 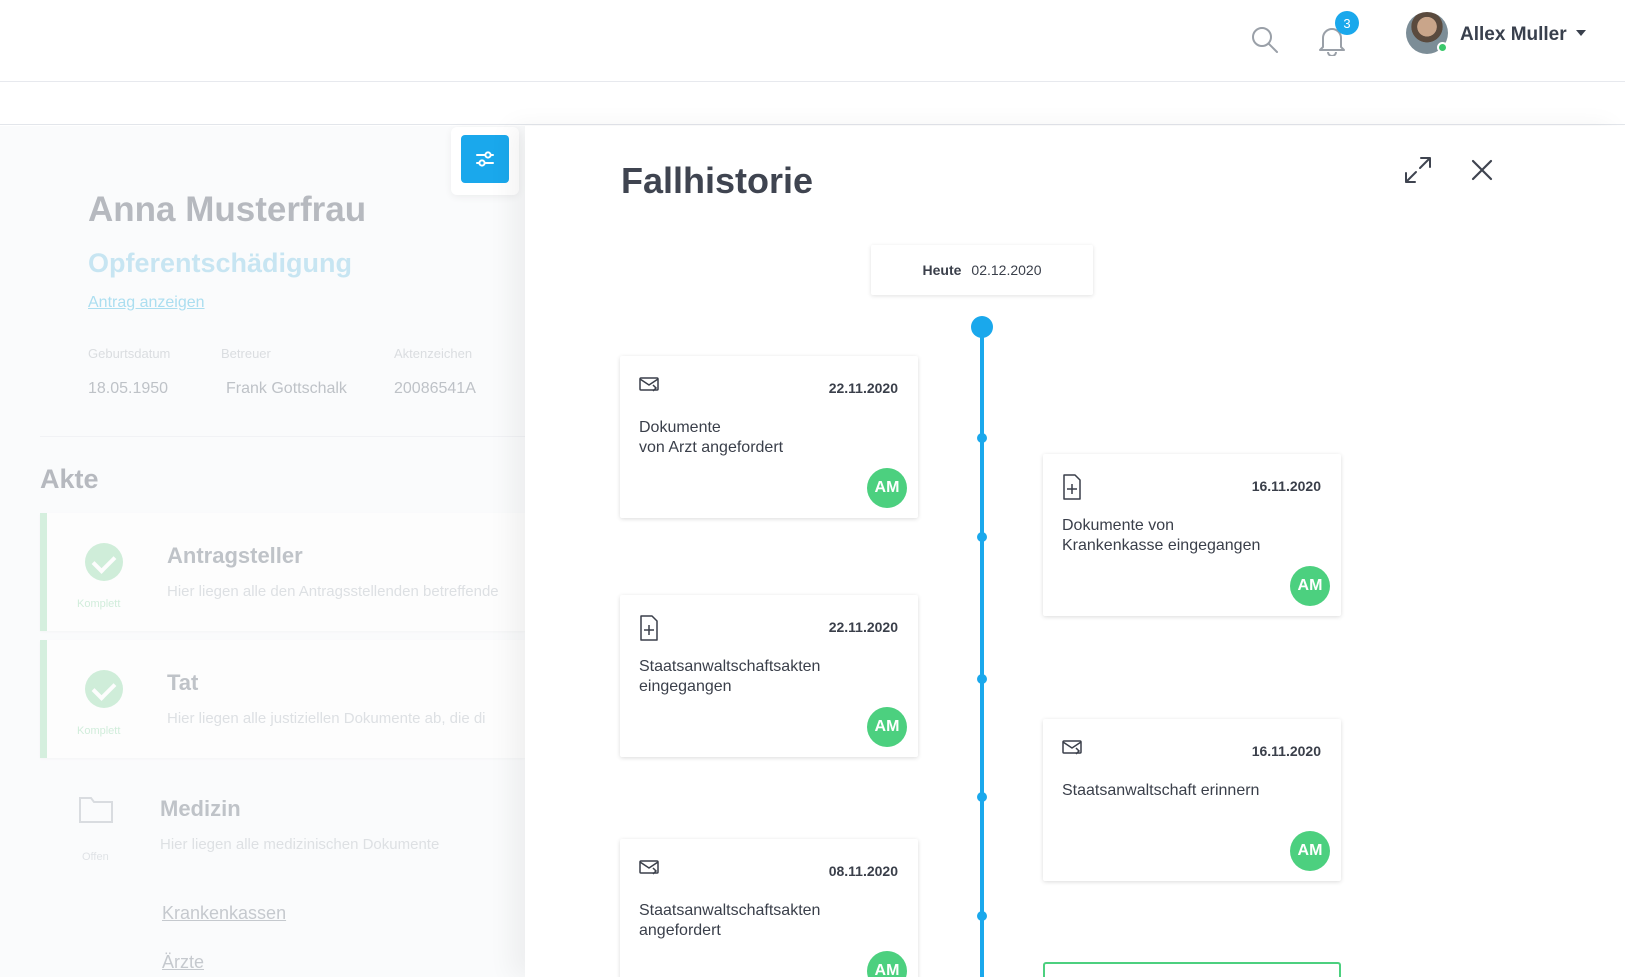 I want to click on filter-button, so click(x=485, y=159).